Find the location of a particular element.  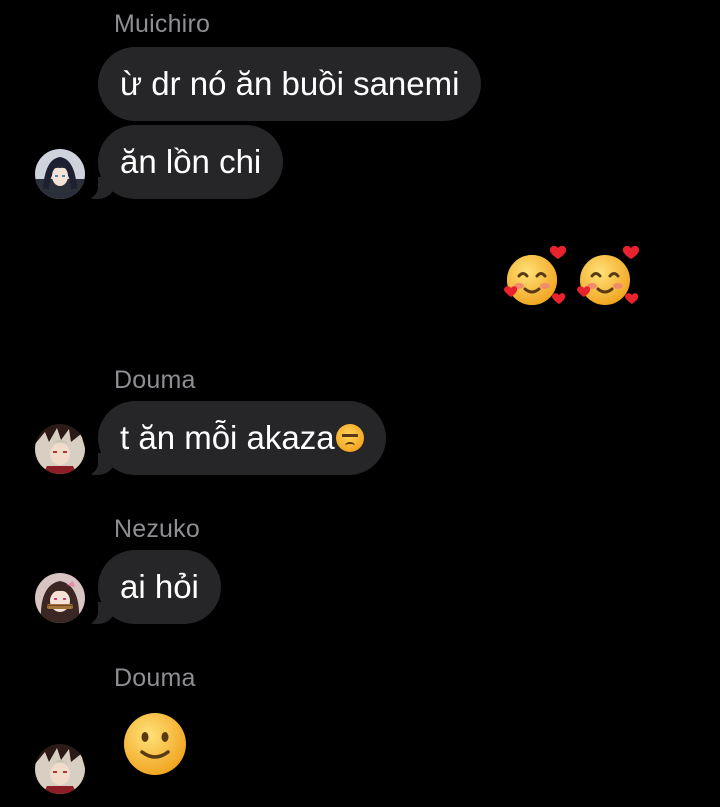

slightly-smiling-face-emoji is located at coordinates (155, 744).